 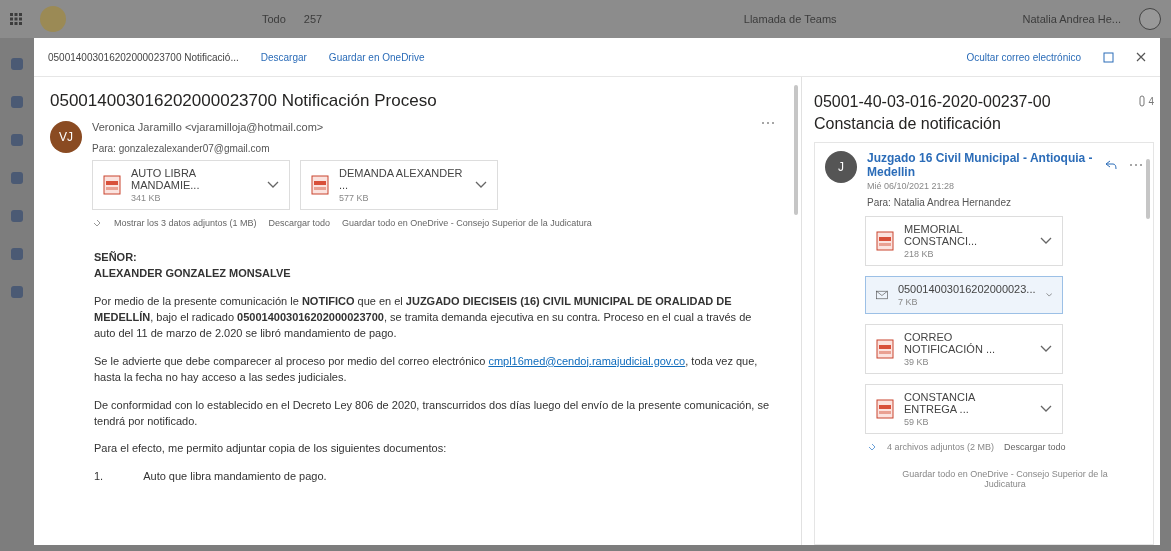 I want to click on thread-subject: 05001-40-03-016-2020-00237-00 Constancia de notificación, so click(x=933, y=113).